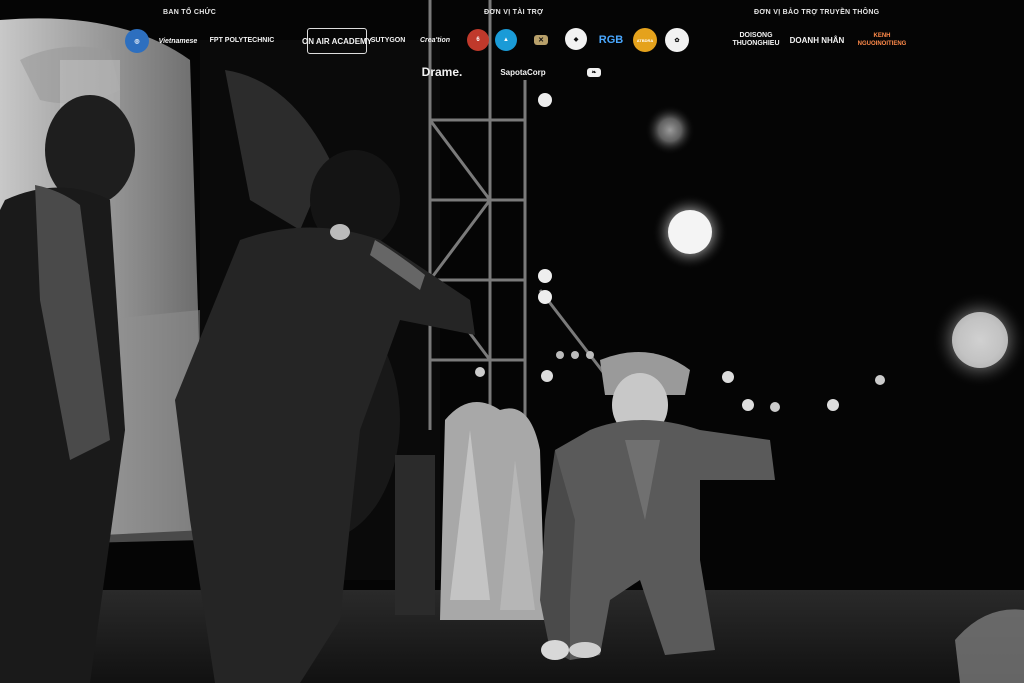  What do you see at coordinates (523, 72) in the screenshot?
I see `sponsor-logo-sapota: SapotaCorp` at bounding box center [523, 72].